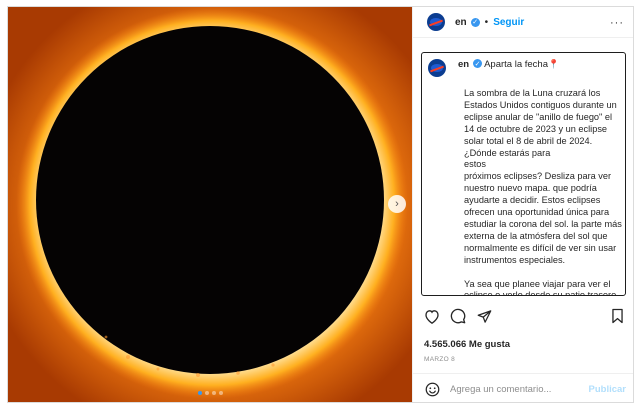  Describe the element at coordinates (436, 22) in the screenshot. I see `avatar` at that location.